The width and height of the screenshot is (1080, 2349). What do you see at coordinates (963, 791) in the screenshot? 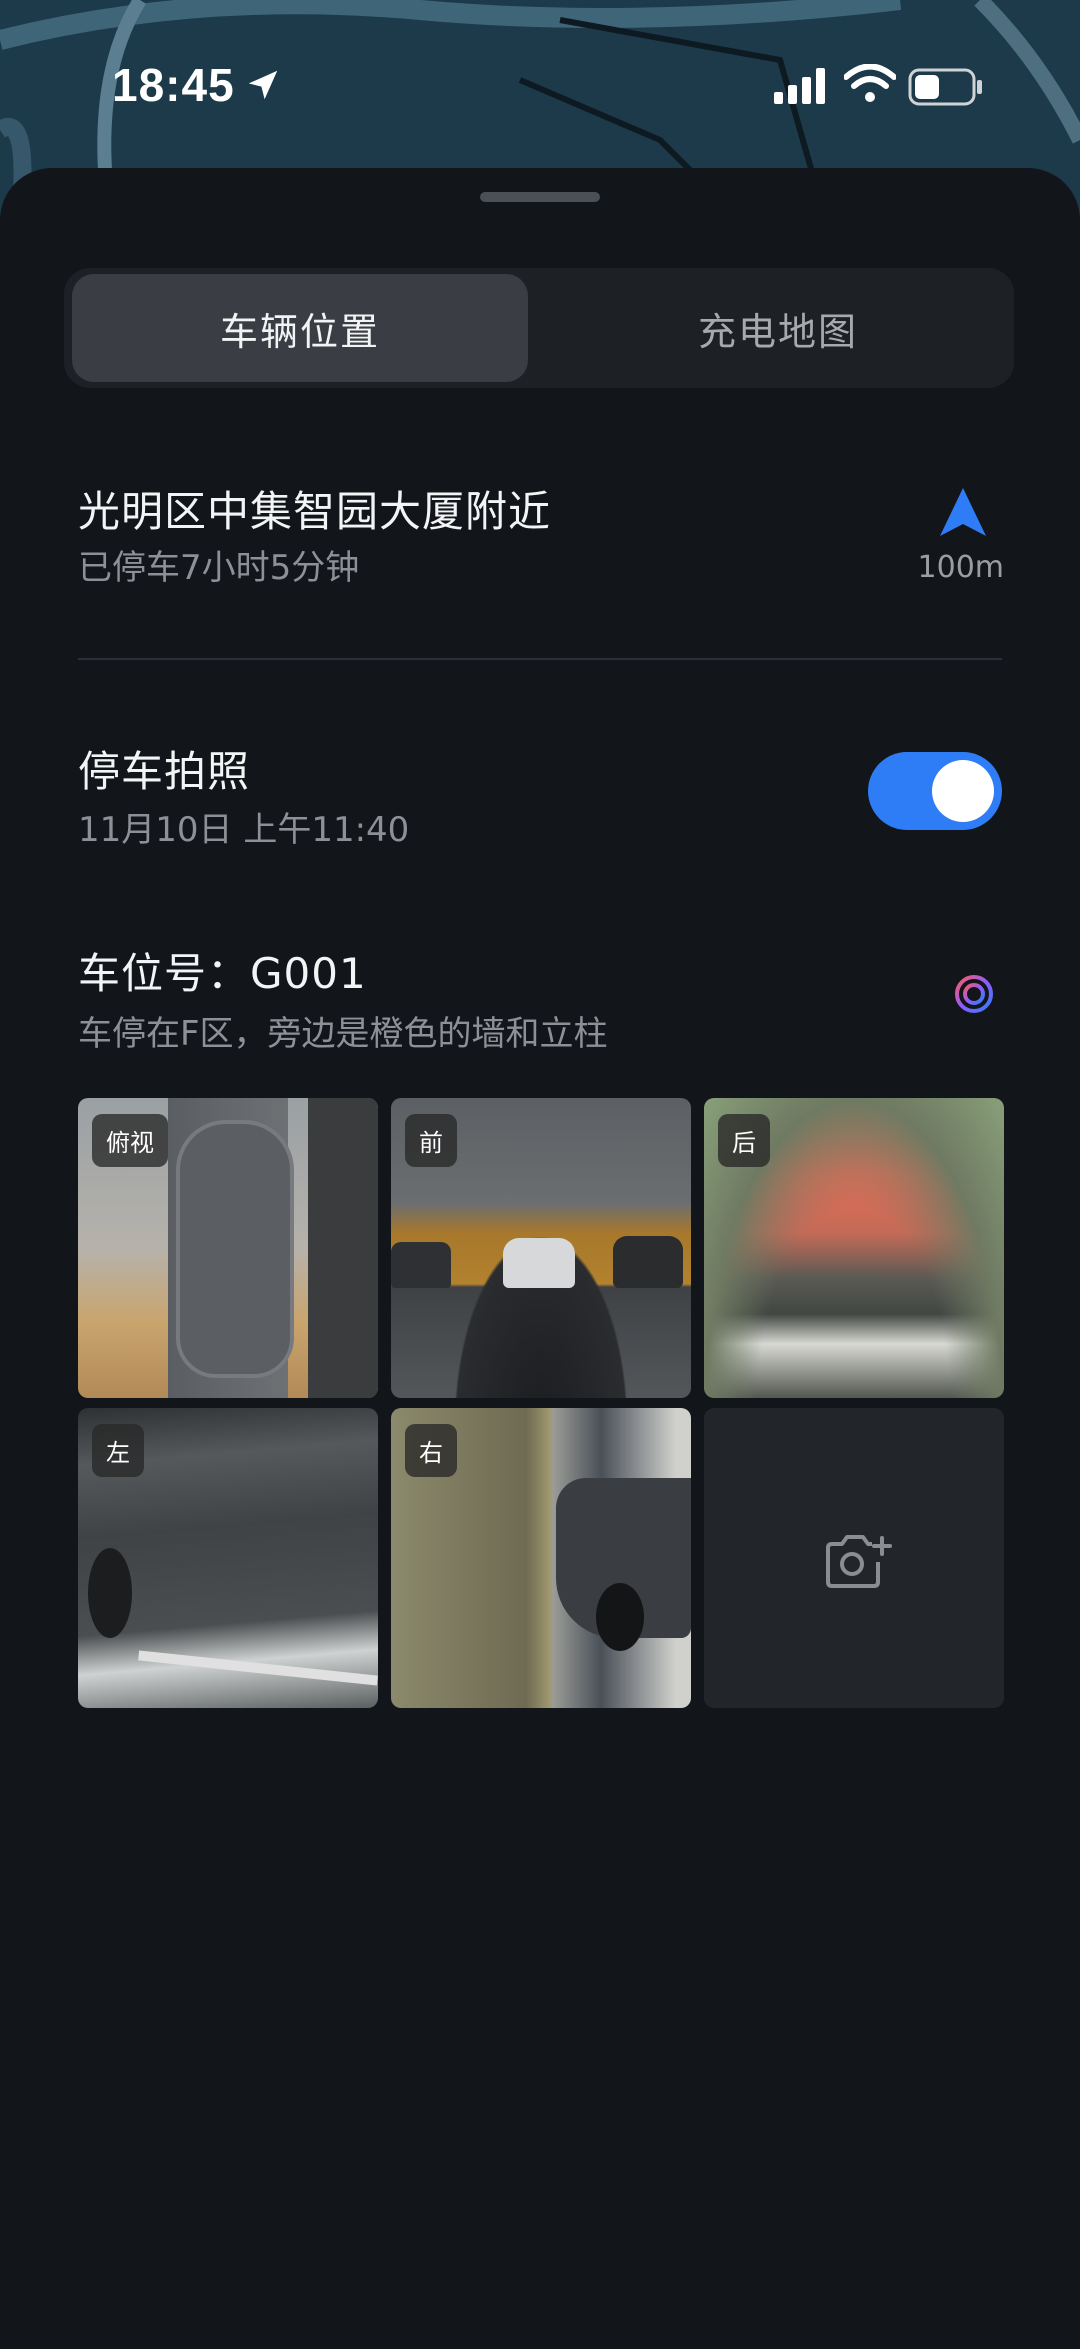
I see `toggle-knob` at bounding box center [963, 791].